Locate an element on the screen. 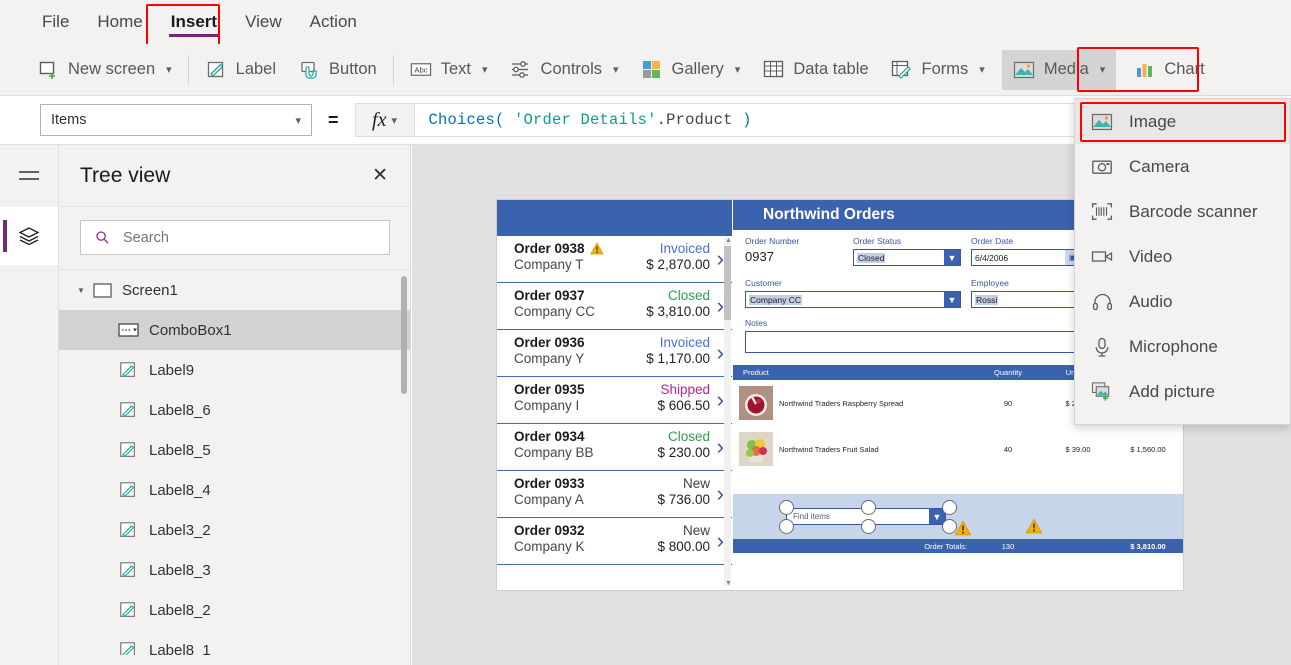 This screenshot has width=1291, height=665. ribbon-new-screen: New screen ▾ is located at coordinates (104, 70).